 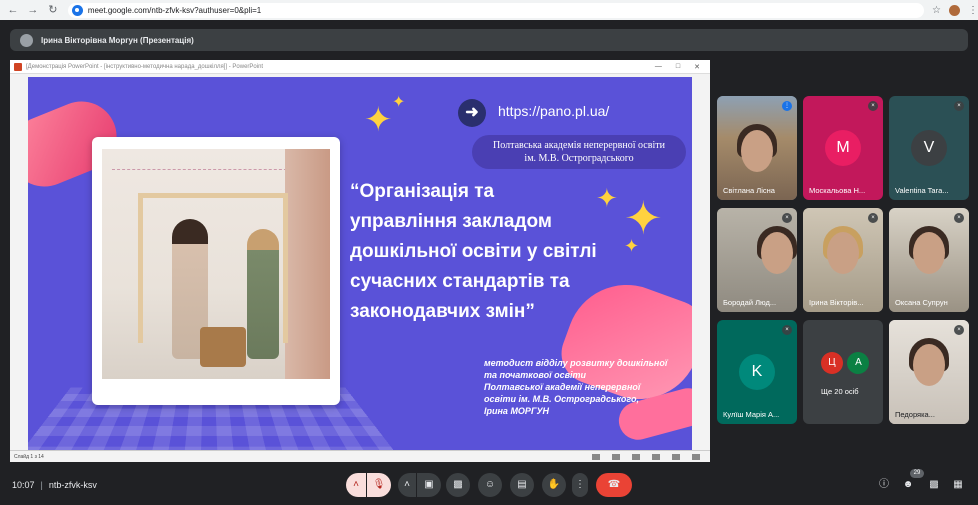 What do you see at coordinates (678, 67) in the screenshot?
I see `maximize-icon: □` at bounding box center [678, 67].